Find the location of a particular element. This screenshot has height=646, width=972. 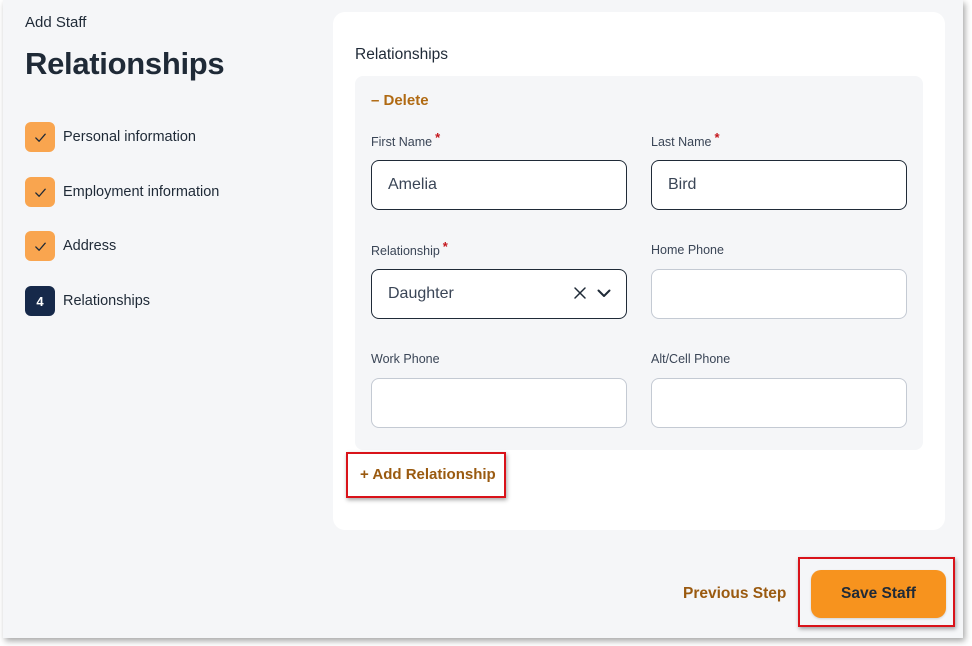

first-name-input: Amelia is located at coordinates (499, 185).